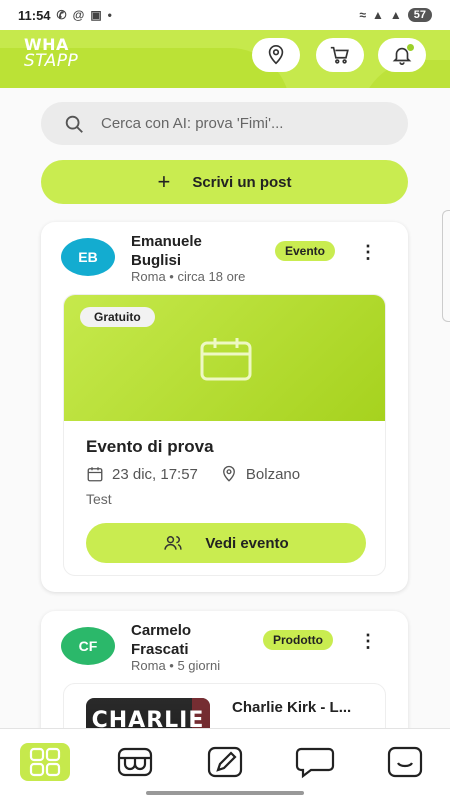 This screenshot has width=450, height=800. I want to click on free-tag: Gratuito, so click(117, 317).